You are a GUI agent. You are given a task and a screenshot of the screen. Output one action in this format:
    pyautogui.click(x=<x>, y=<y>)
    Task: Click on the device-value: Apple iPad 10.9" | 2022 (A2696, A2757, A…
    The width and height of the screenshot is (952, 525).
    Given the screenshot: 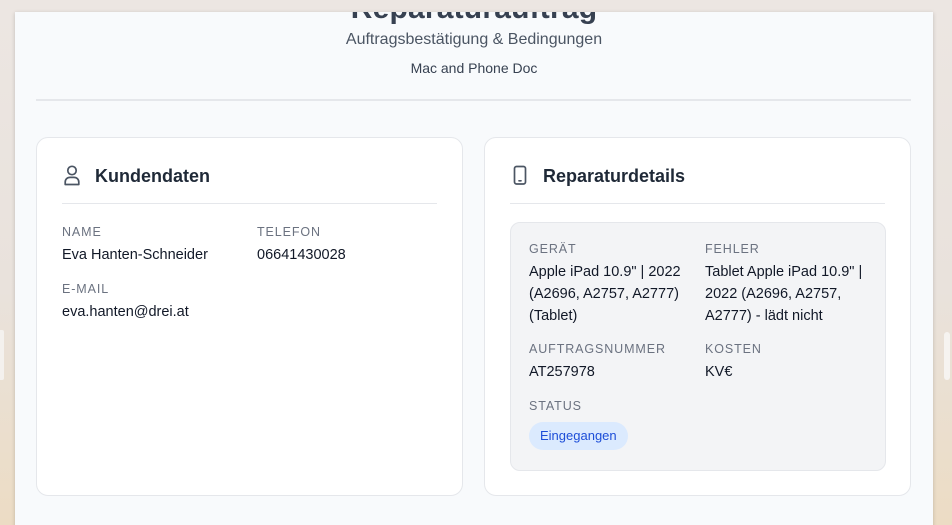 What is the action you would take?
    pyautogui.click(x=605, y=294)
    